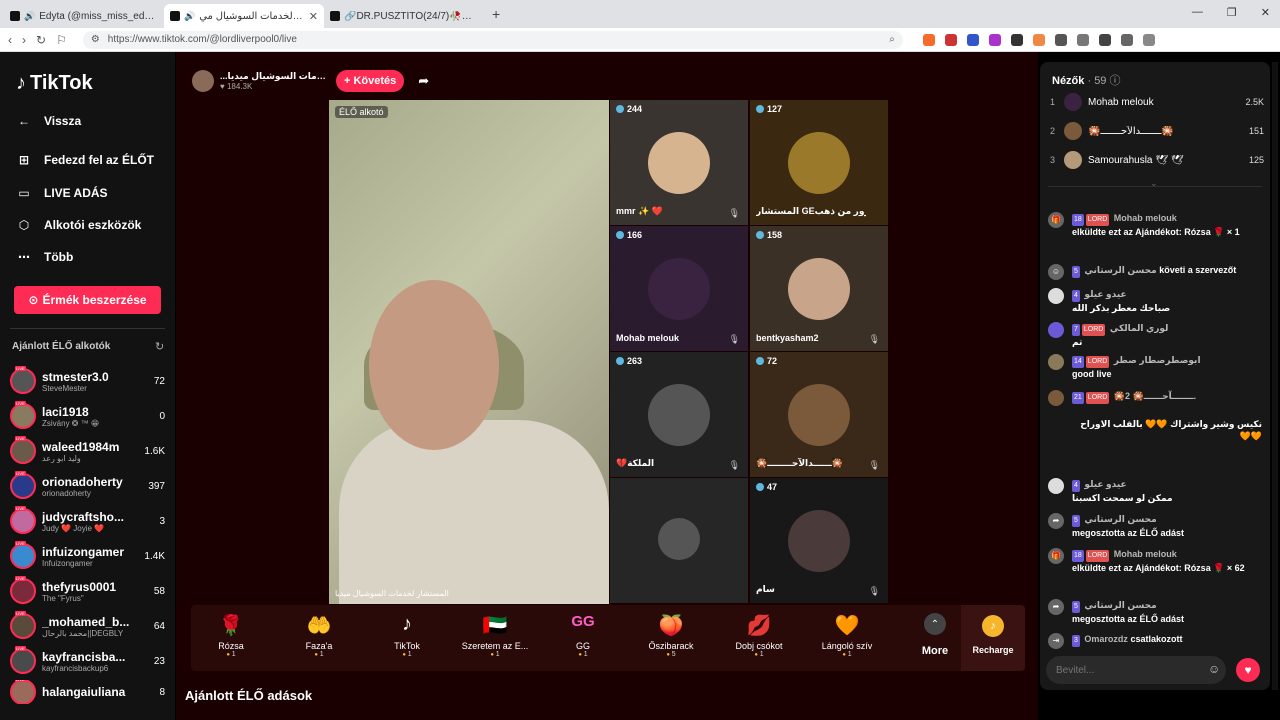 This screenshot has height=720, width=1280. What do you see at coordinates (159, 591) in the screenshot?
I see `viewer-count: 58` at bounding box center [159, 591].